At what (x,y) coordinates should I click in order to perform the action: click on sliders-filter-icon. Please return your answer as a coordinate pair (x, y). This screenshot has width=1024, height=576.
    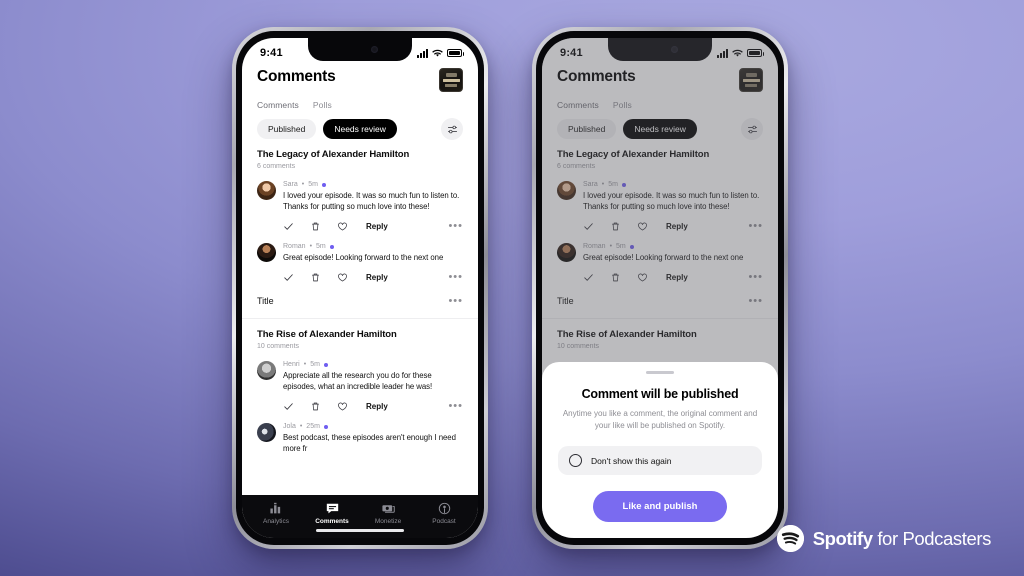
    Looking at the image, I should click on (452, 129).